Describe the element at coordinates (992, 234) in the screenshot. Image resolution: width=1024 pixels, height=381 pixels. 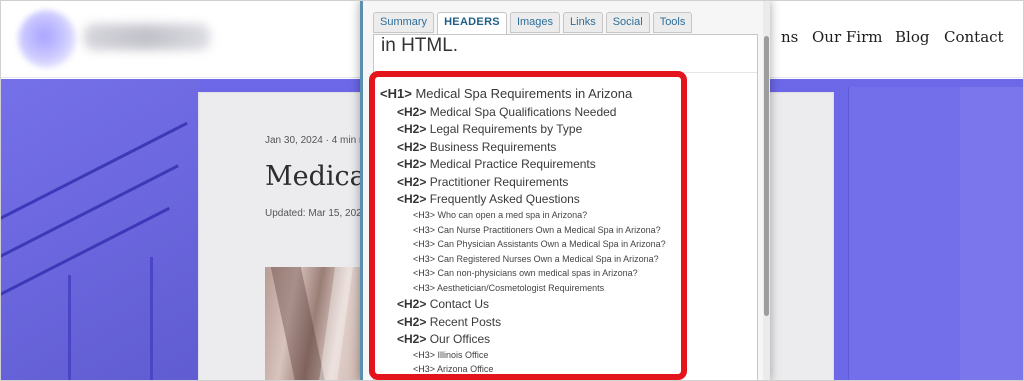
I see `hero-wall-panel` at that location.